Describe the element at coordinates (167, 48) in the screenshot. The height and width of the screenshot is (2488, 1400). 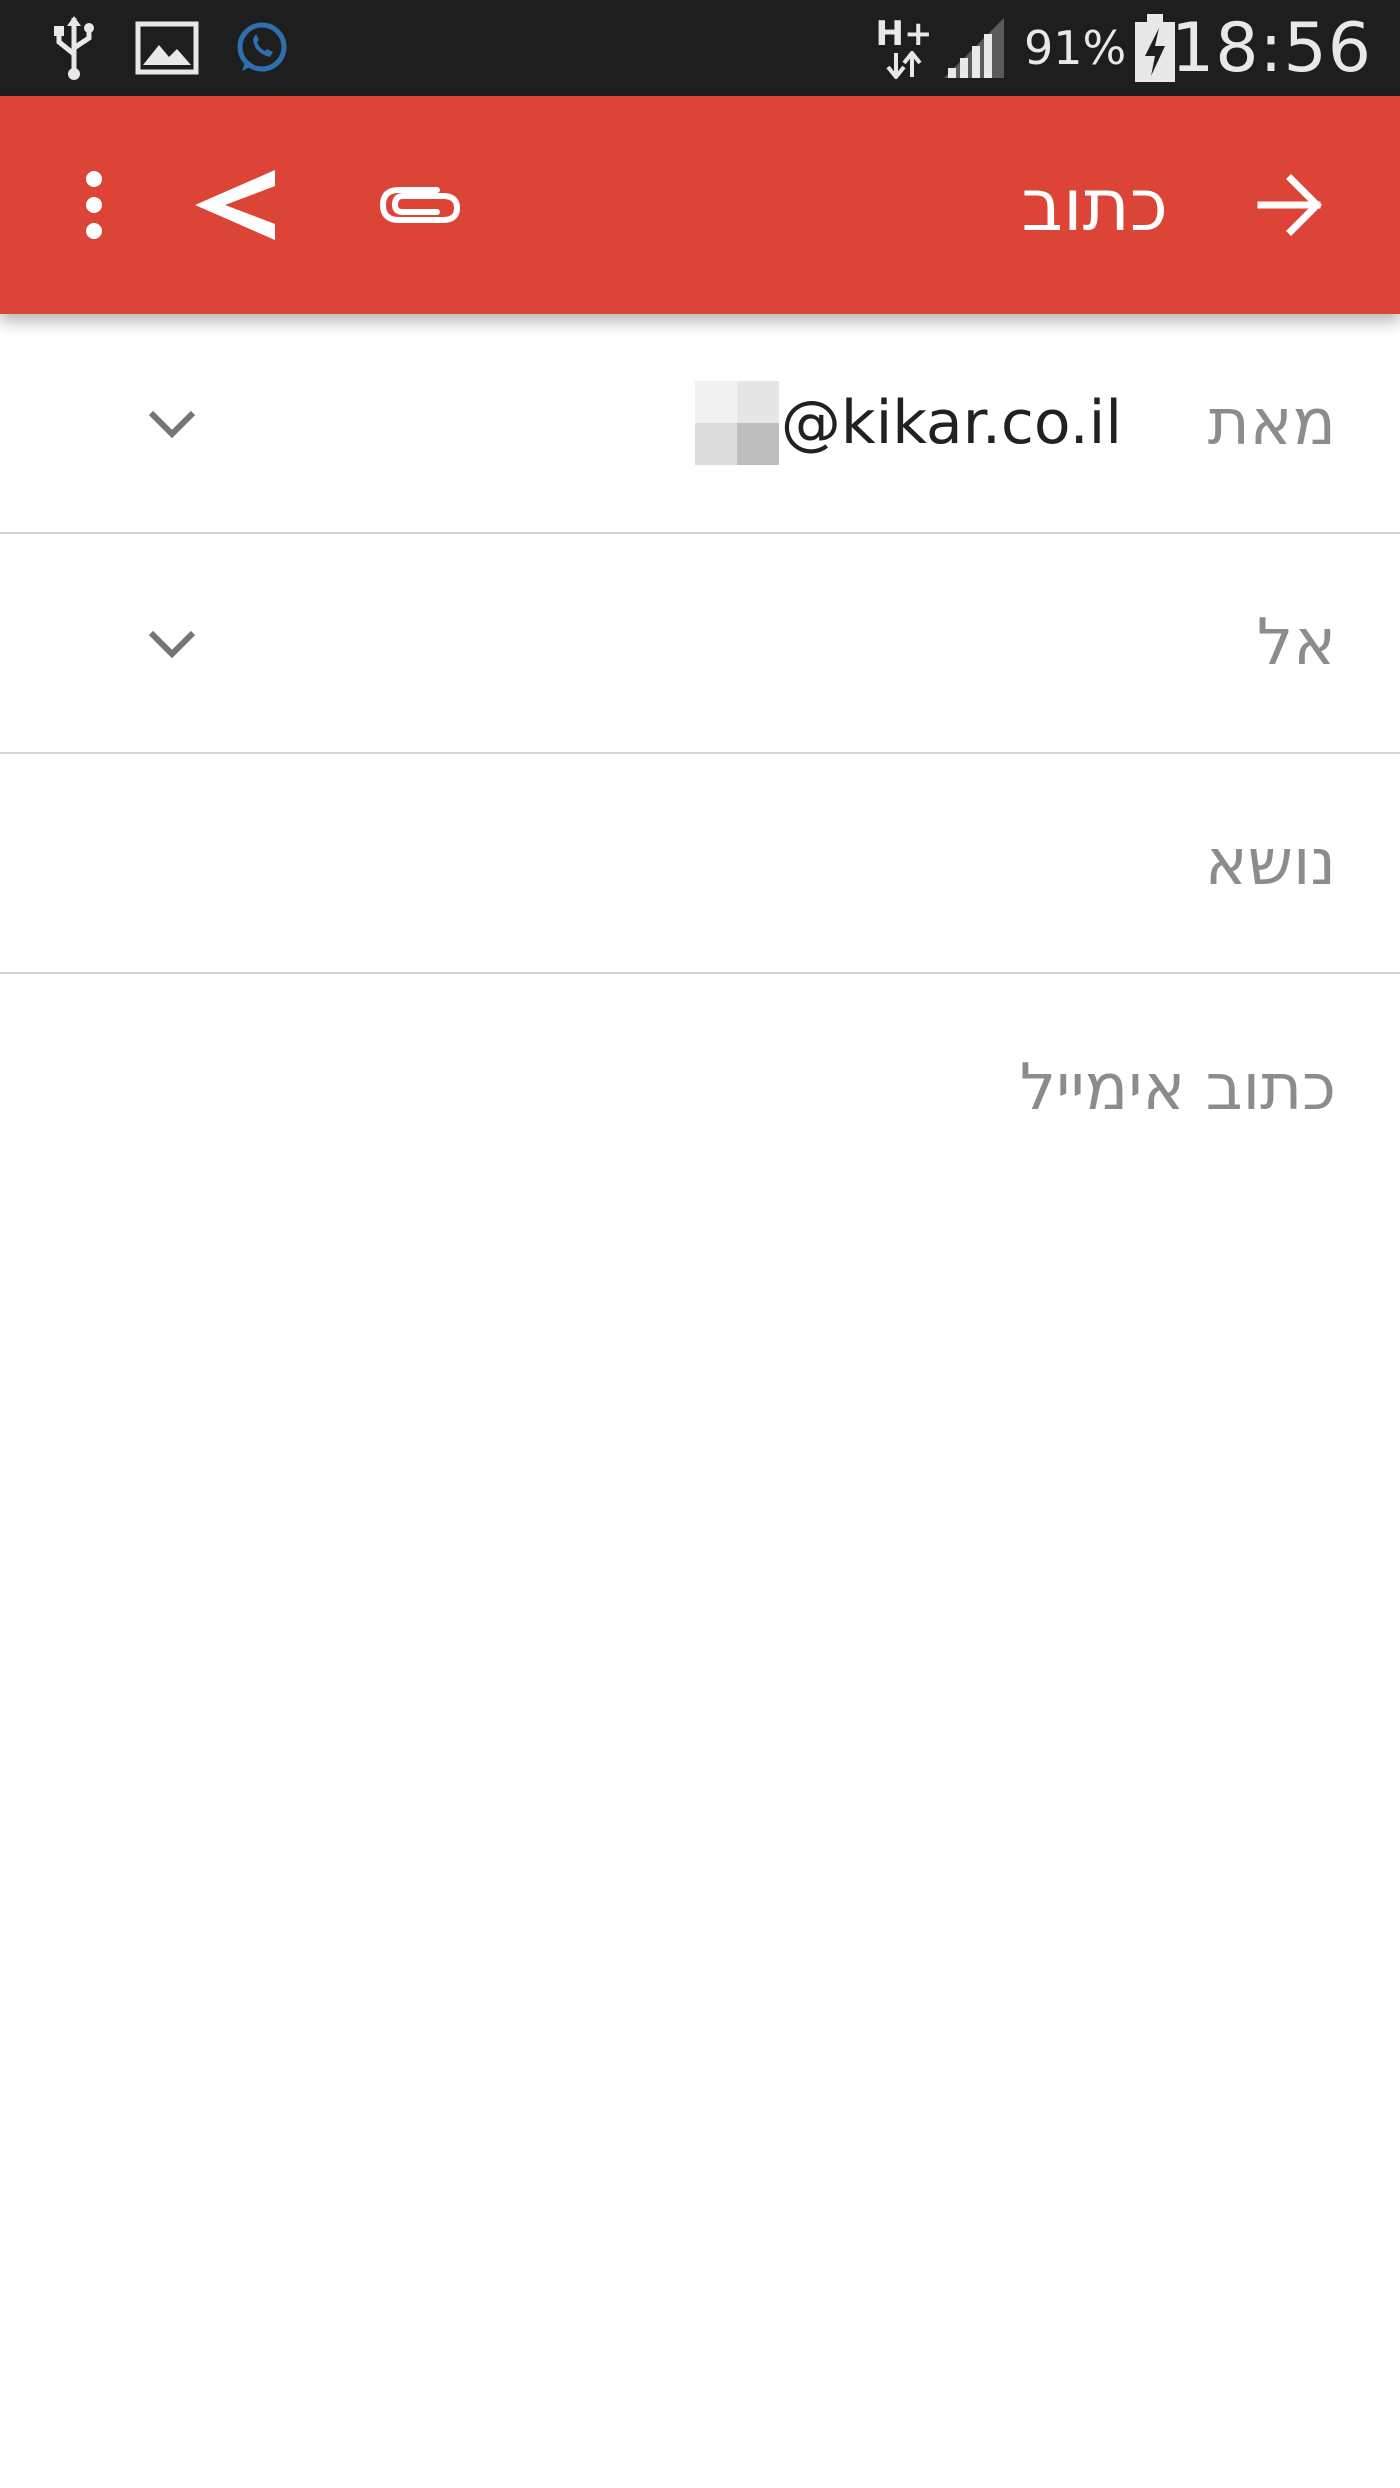
I see `gallery-icon` at that location.